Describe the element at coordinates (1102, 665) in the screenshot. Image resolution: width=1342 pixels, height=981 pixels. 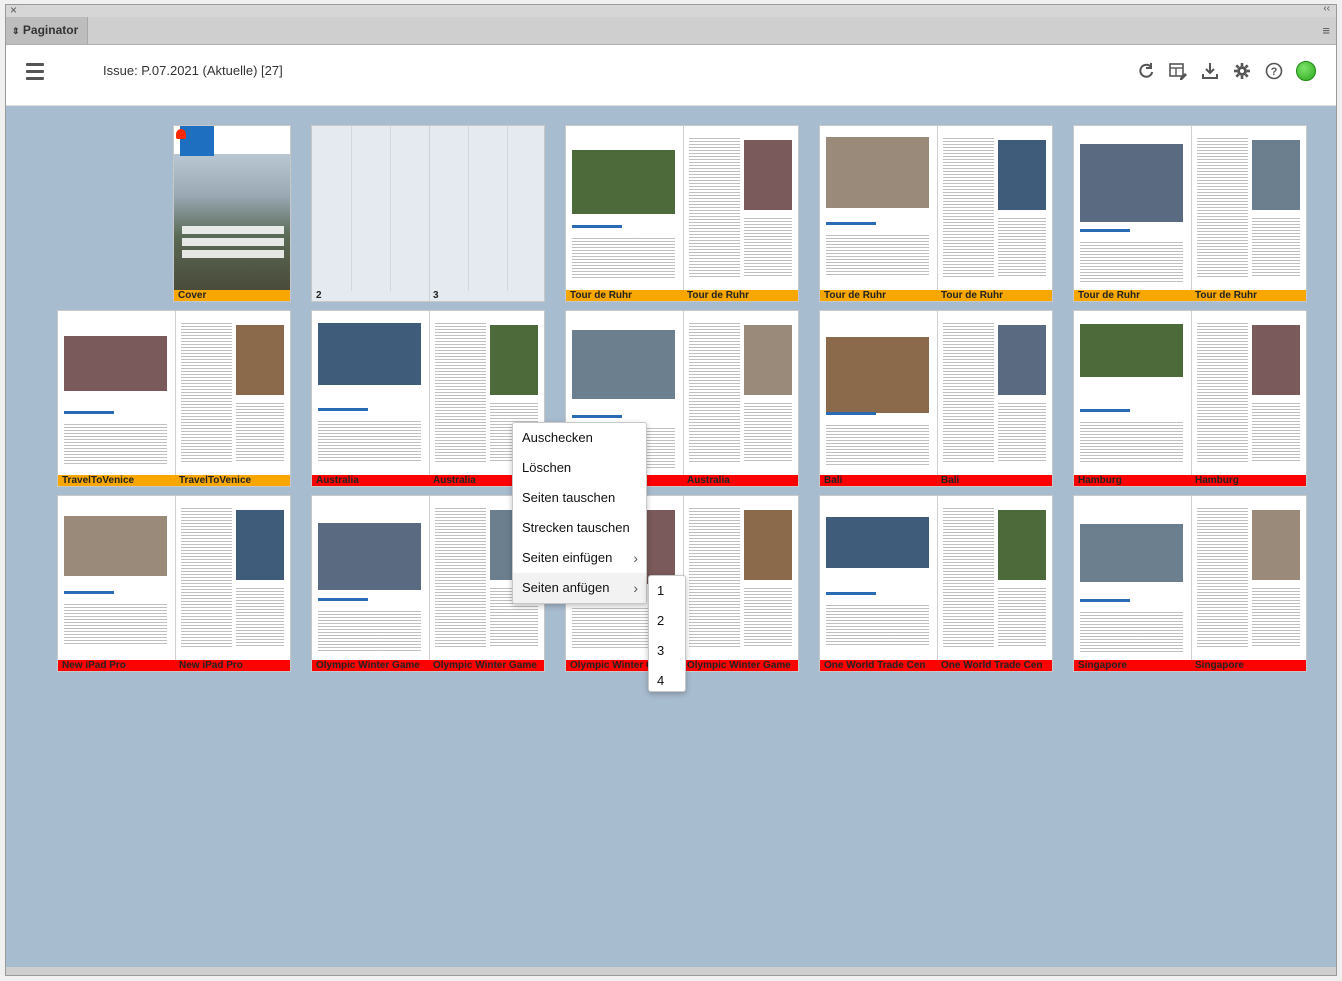
I see `page-label-left: Singapore` at that location.